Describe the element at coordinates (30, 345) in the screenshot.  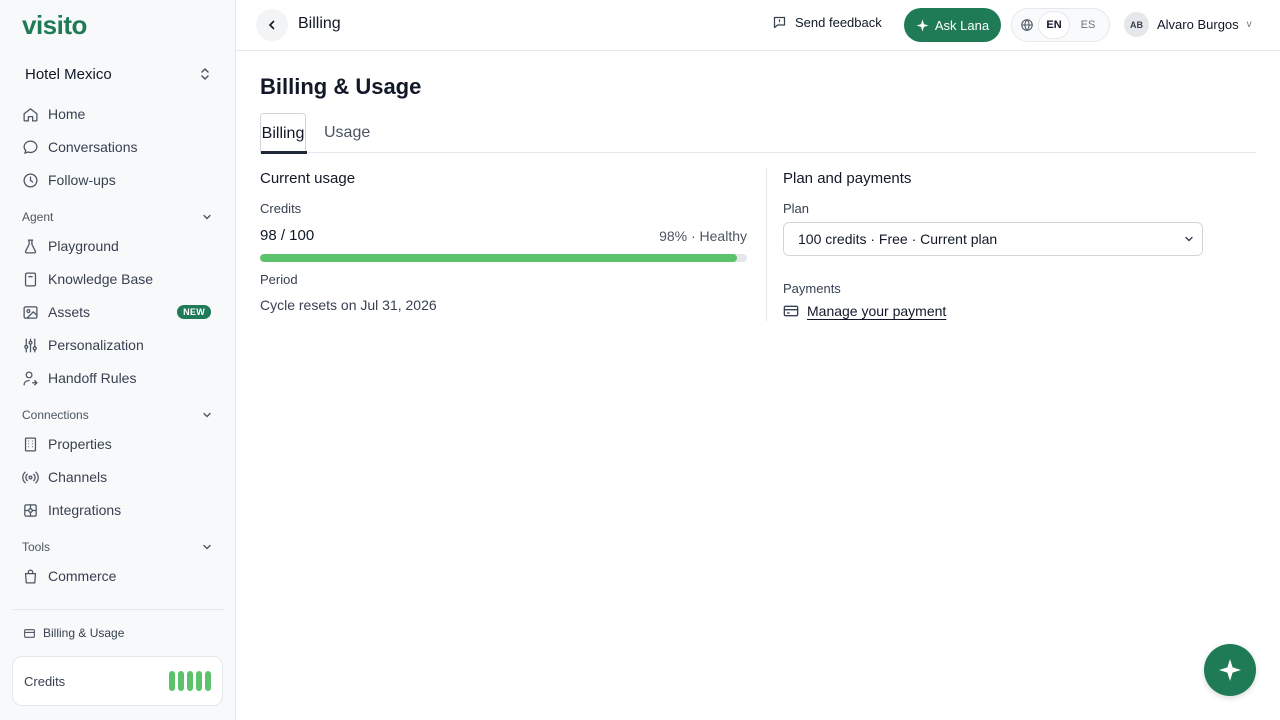
I see `sliders-icon` at that location.